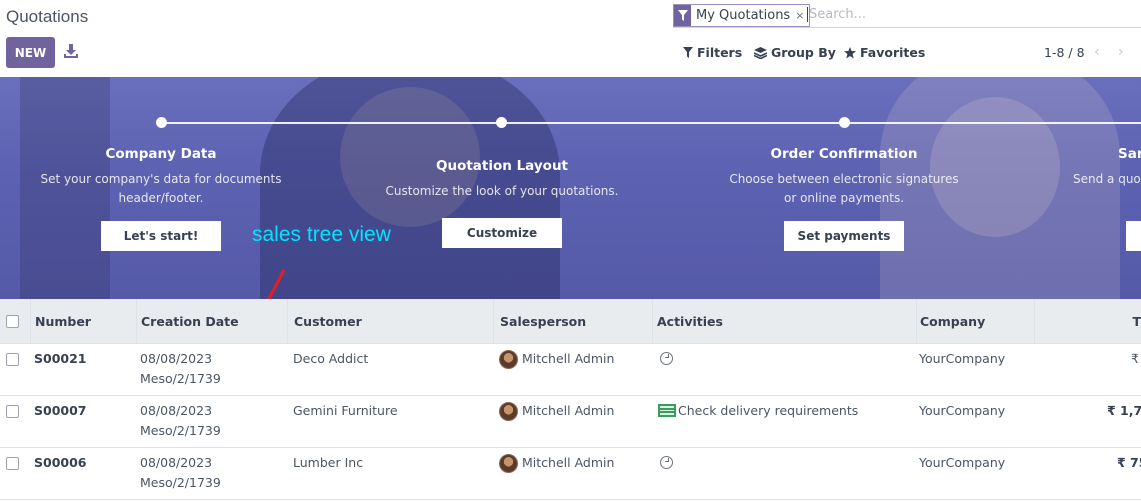 Image resolution: width=1141 pixels, height=502 pixels. I want to click on page-title: Quotations, so click(47, 16).